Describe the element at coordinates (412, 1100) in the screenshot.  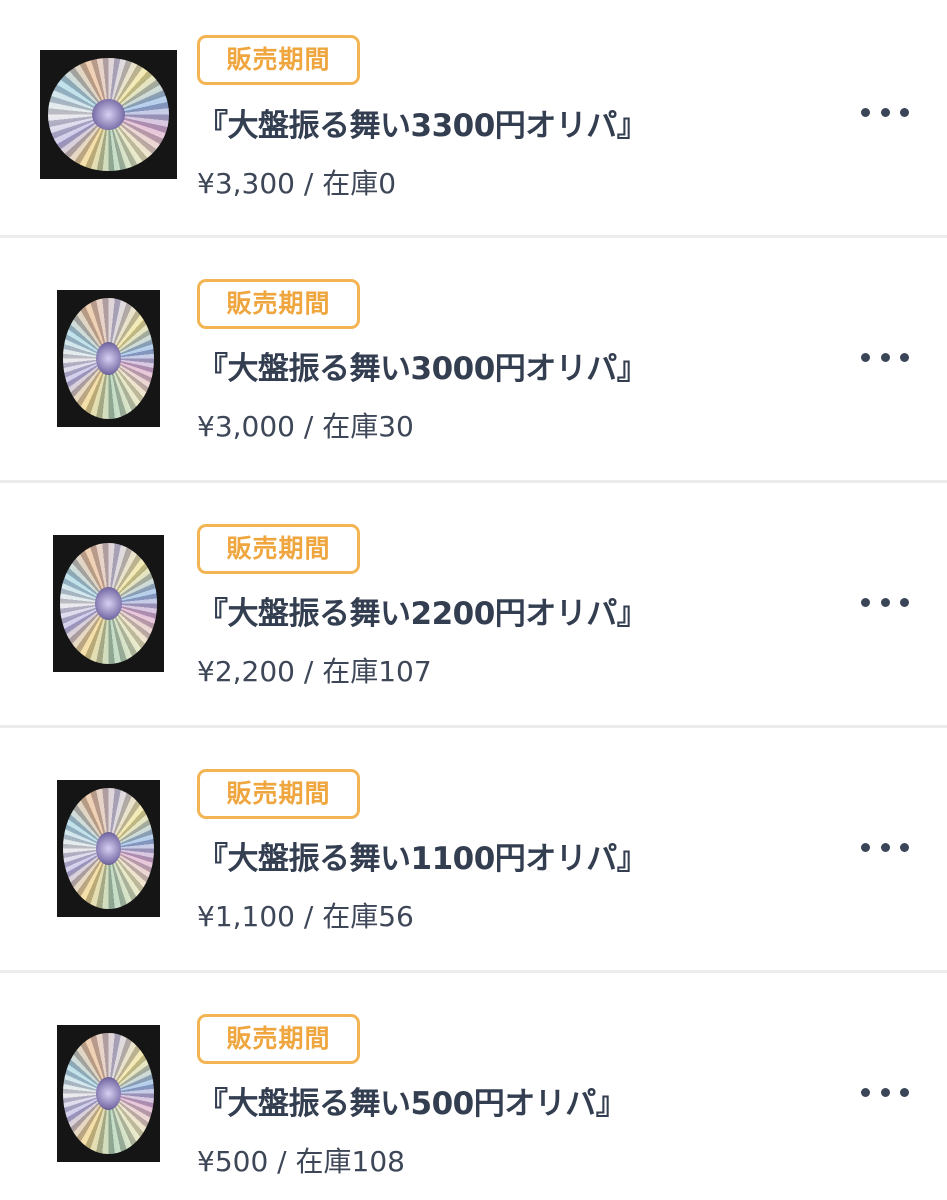
I see `product-title: 『大盤振る舞い500円オリパ』` at that location.